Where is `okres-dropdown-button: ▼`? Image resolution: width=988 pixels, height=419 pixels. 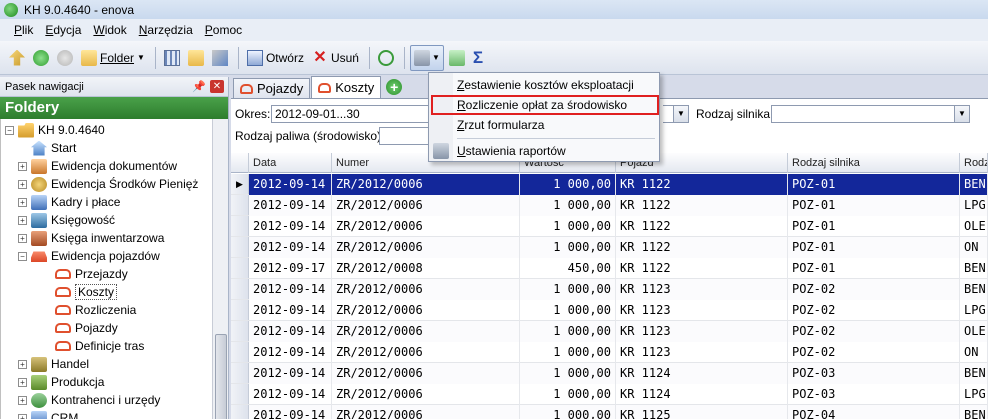 okres-dropdown-button: ▼ is located at coordinates (681, 114).